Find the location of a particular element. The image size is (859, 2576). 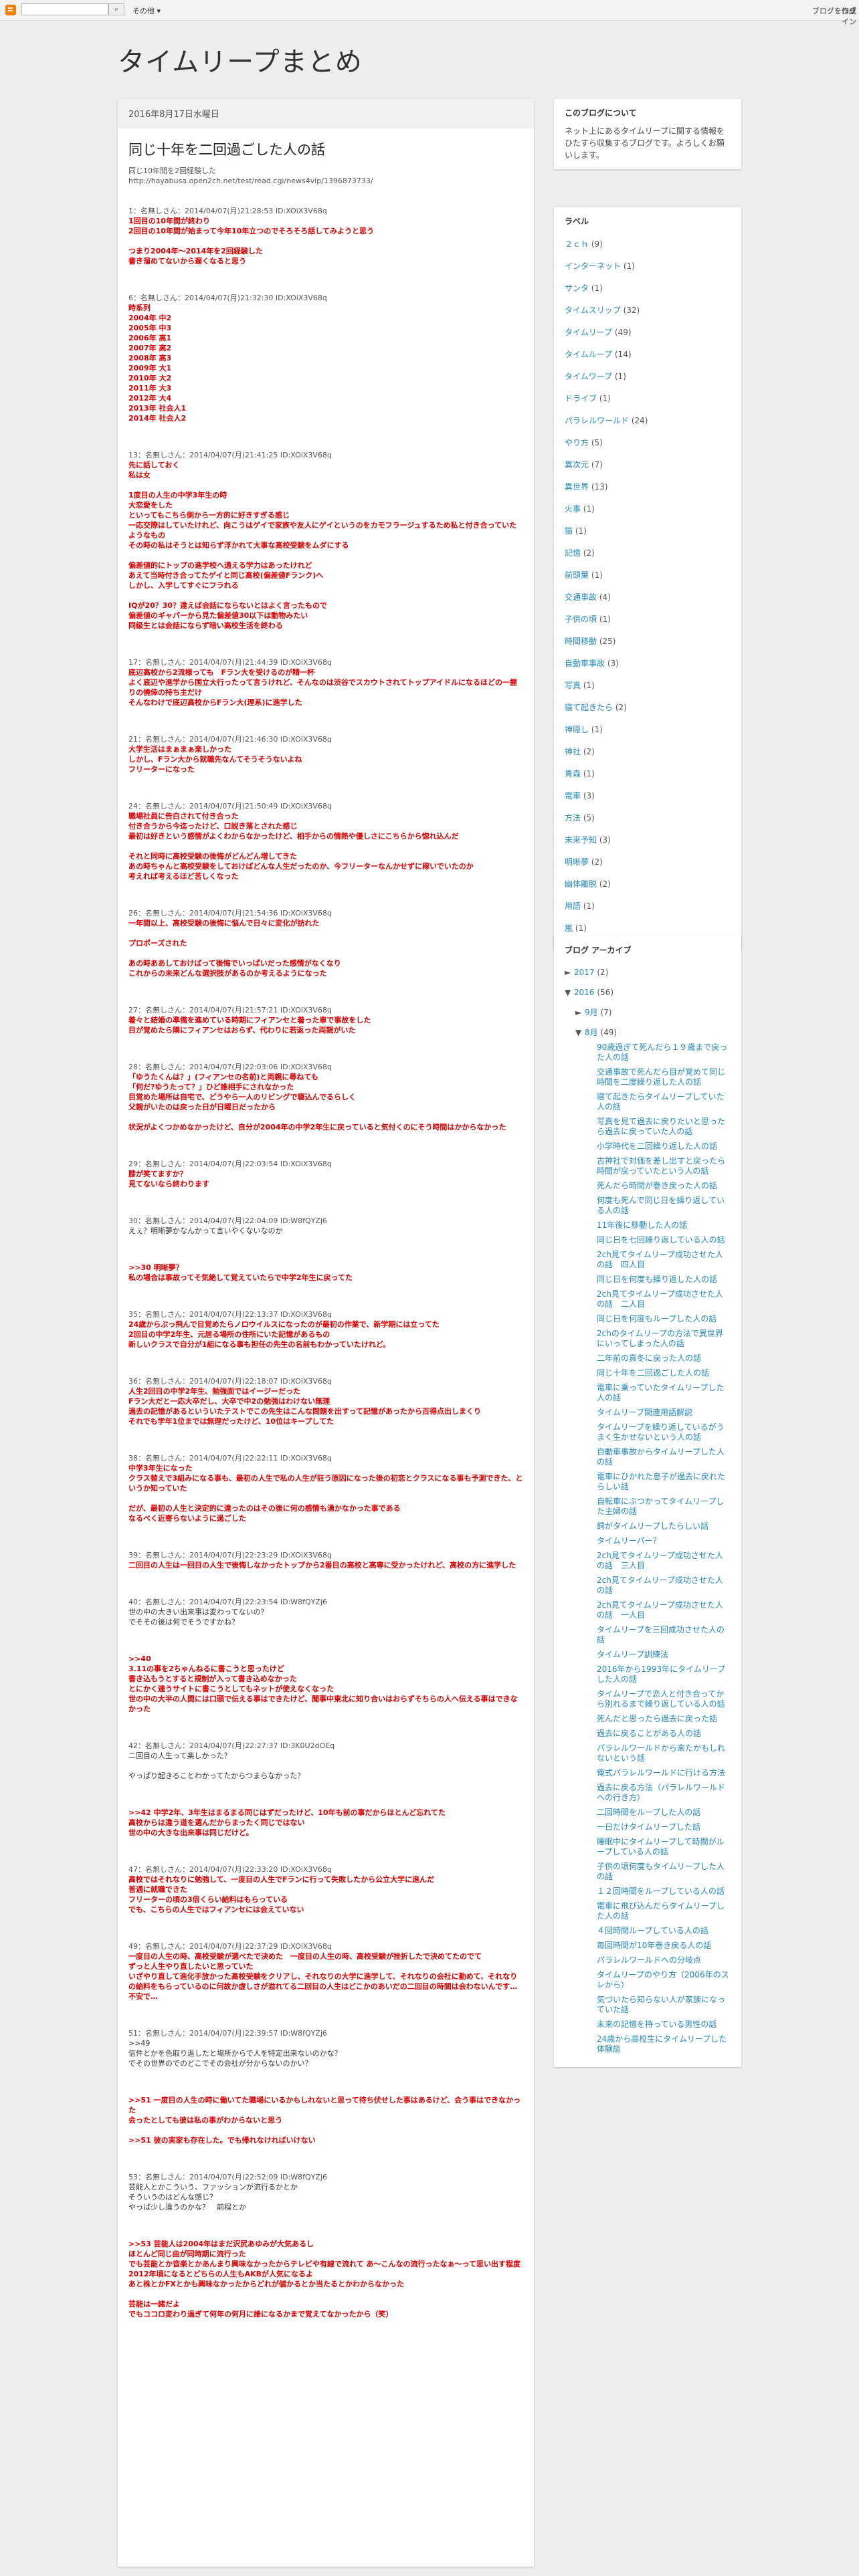

archive-post-link: 何度も死んで同じ日を繰り返している人の話 is located at coordinates (664, 1206).